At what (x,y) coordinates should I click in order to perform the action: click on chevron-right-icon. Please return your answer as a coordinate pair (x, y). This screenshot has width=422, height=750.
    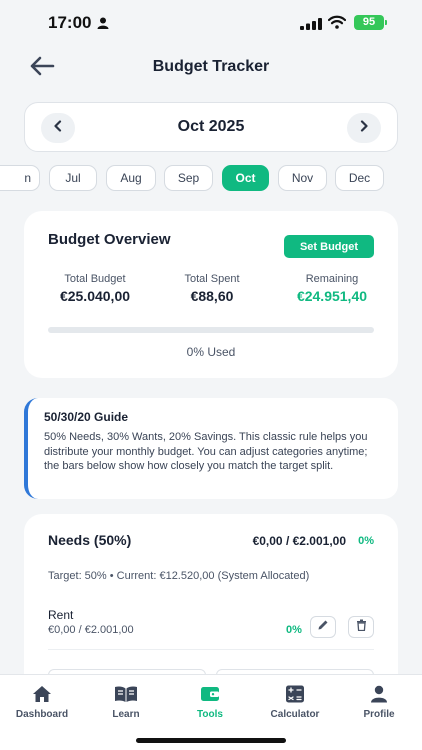
    Looking at the image, I should click on (364, 128).